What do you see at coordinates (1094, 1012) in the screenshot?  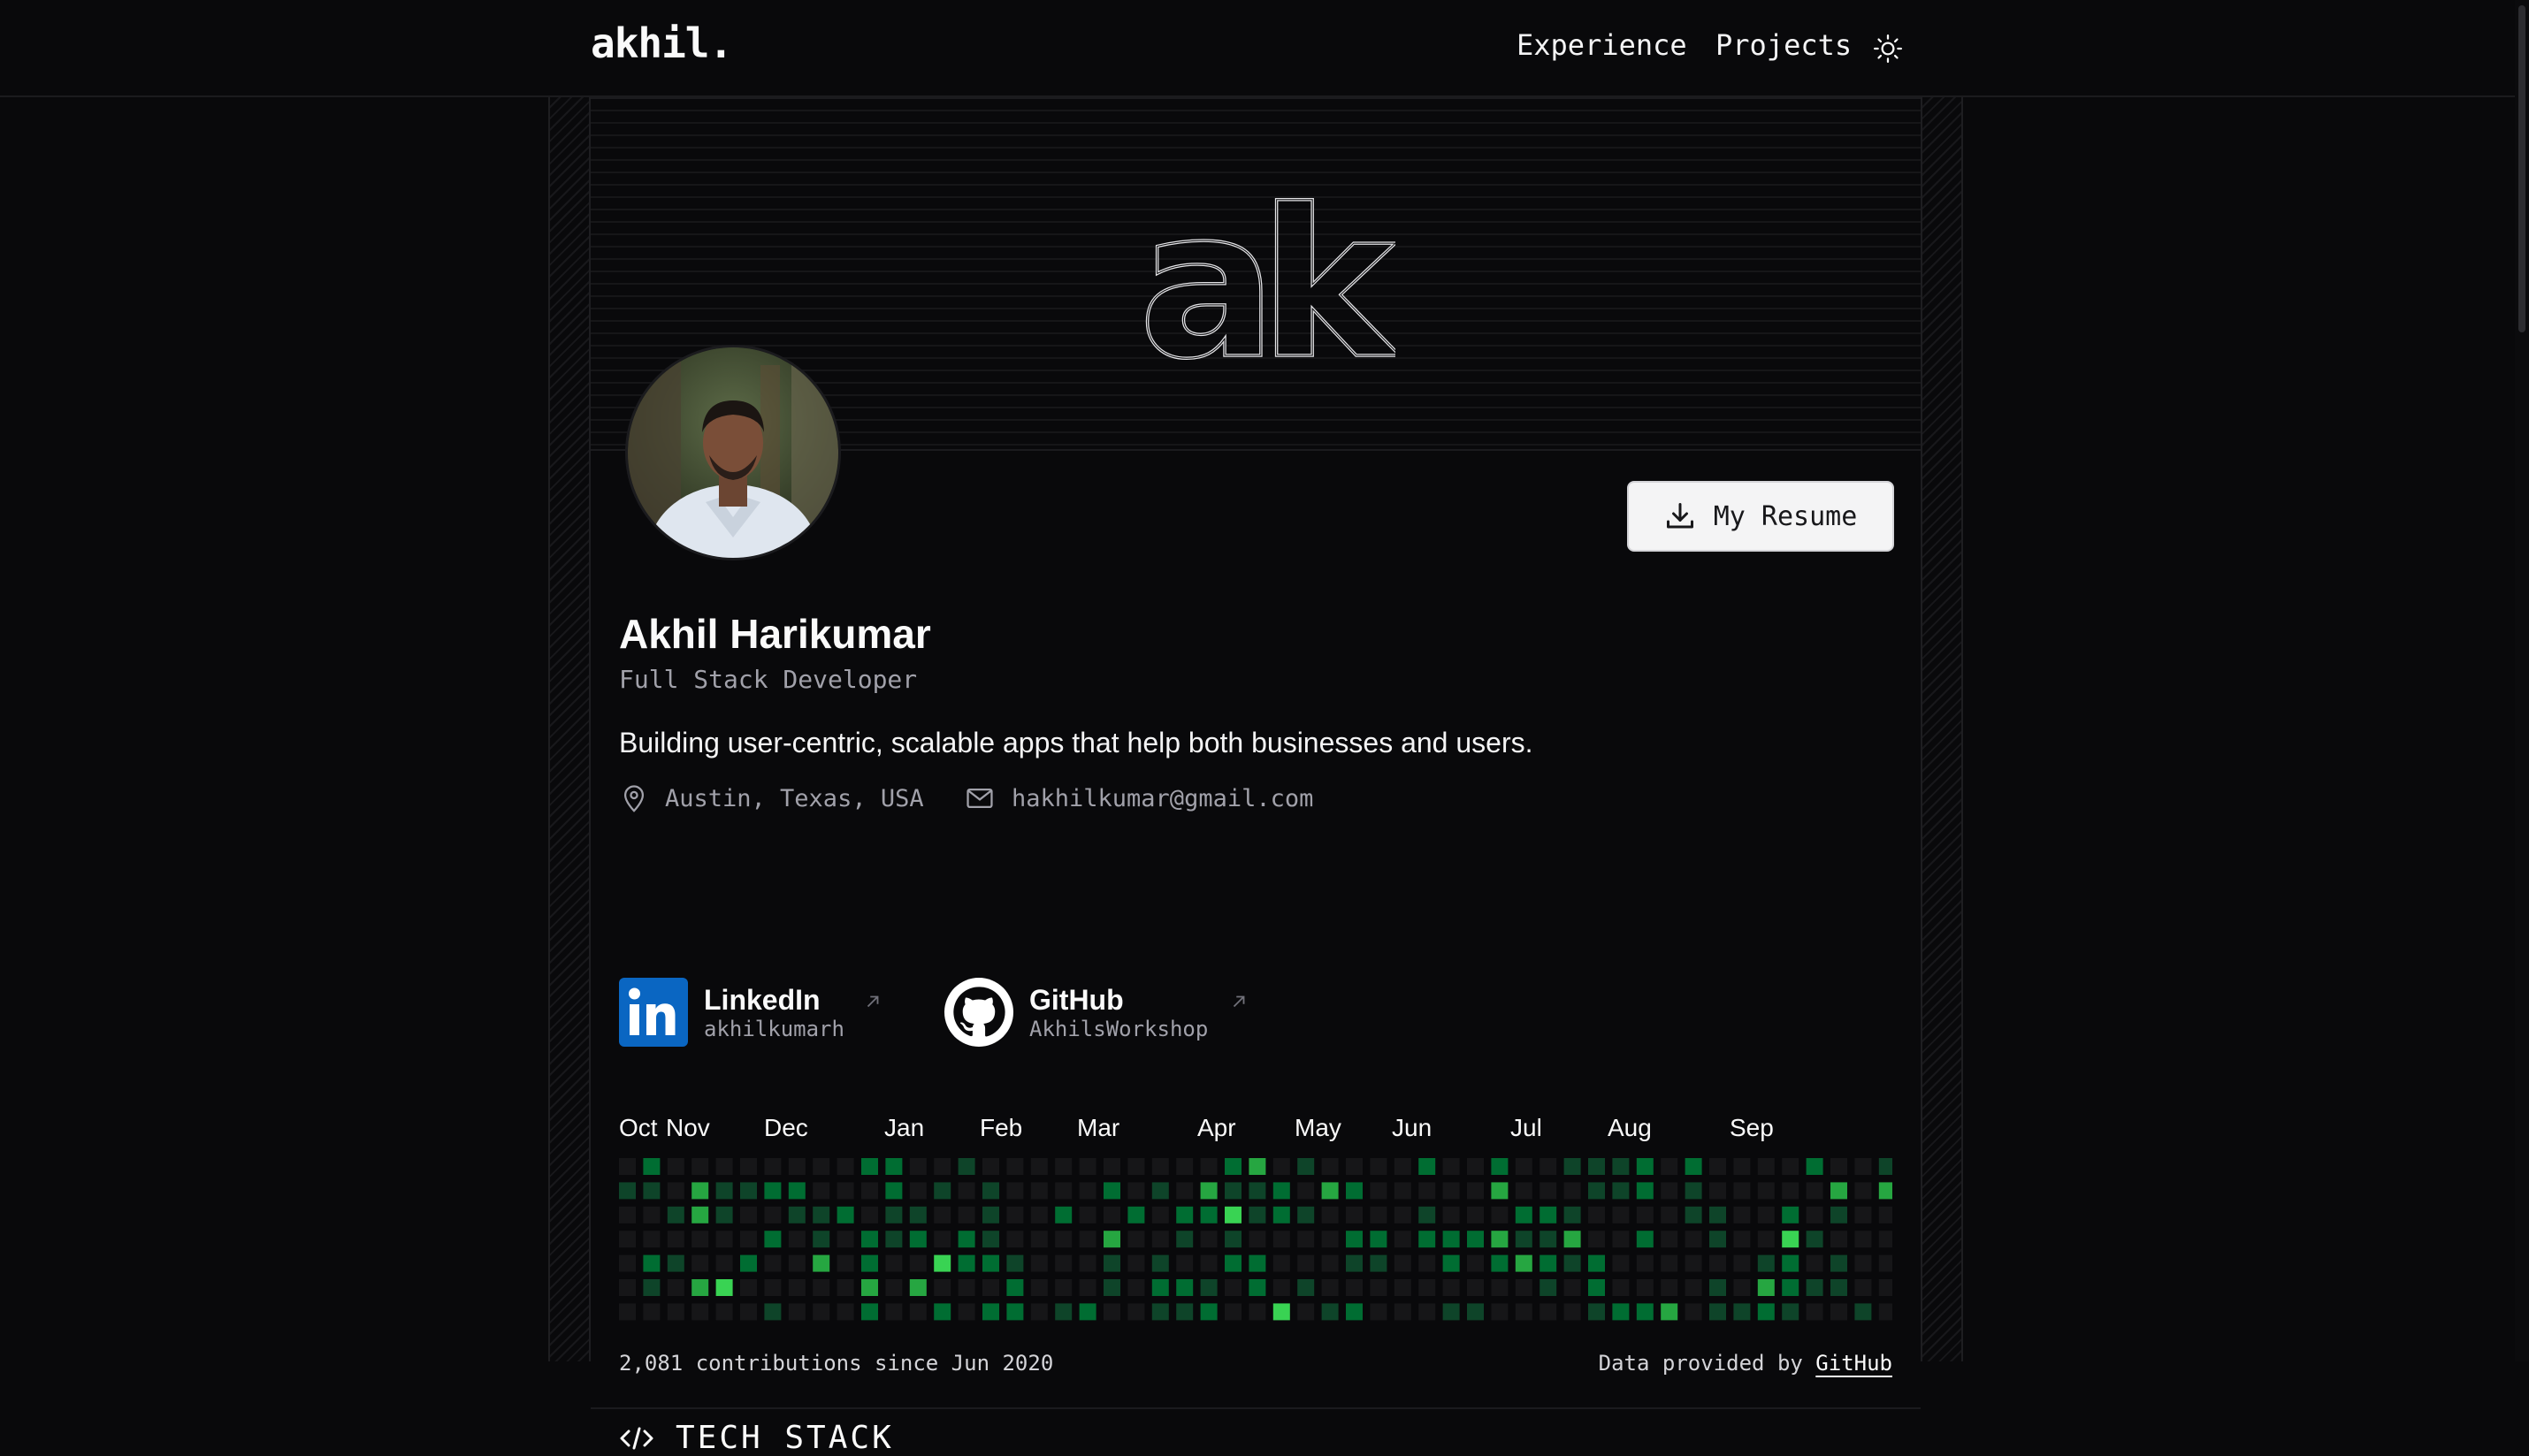 I see `github-link: GitHub AkhilsWorkshop` at bounding box center [1094, 1012].